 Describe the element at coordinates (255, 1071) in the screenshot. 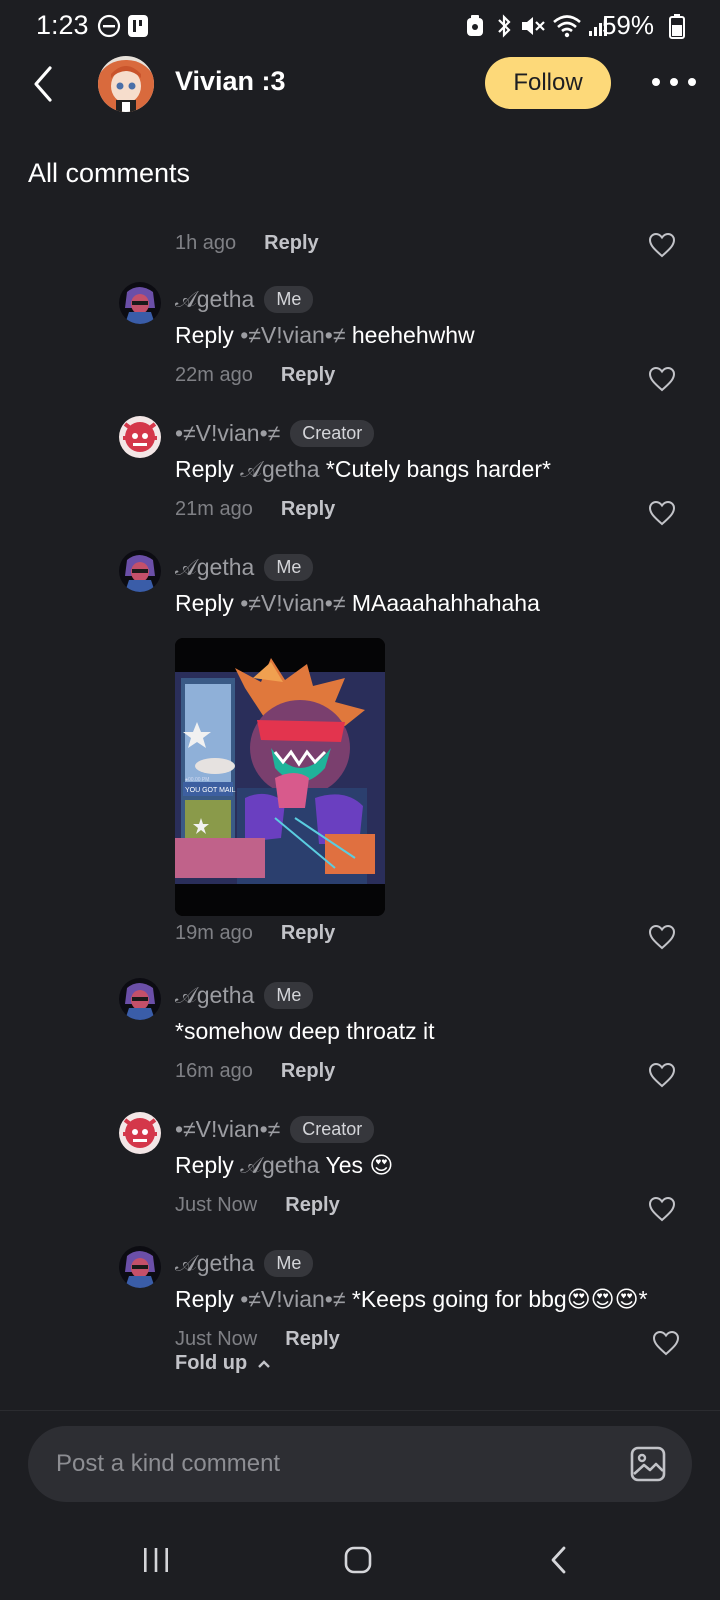

I see `comment-meta: 16m ago Reply` at that location.